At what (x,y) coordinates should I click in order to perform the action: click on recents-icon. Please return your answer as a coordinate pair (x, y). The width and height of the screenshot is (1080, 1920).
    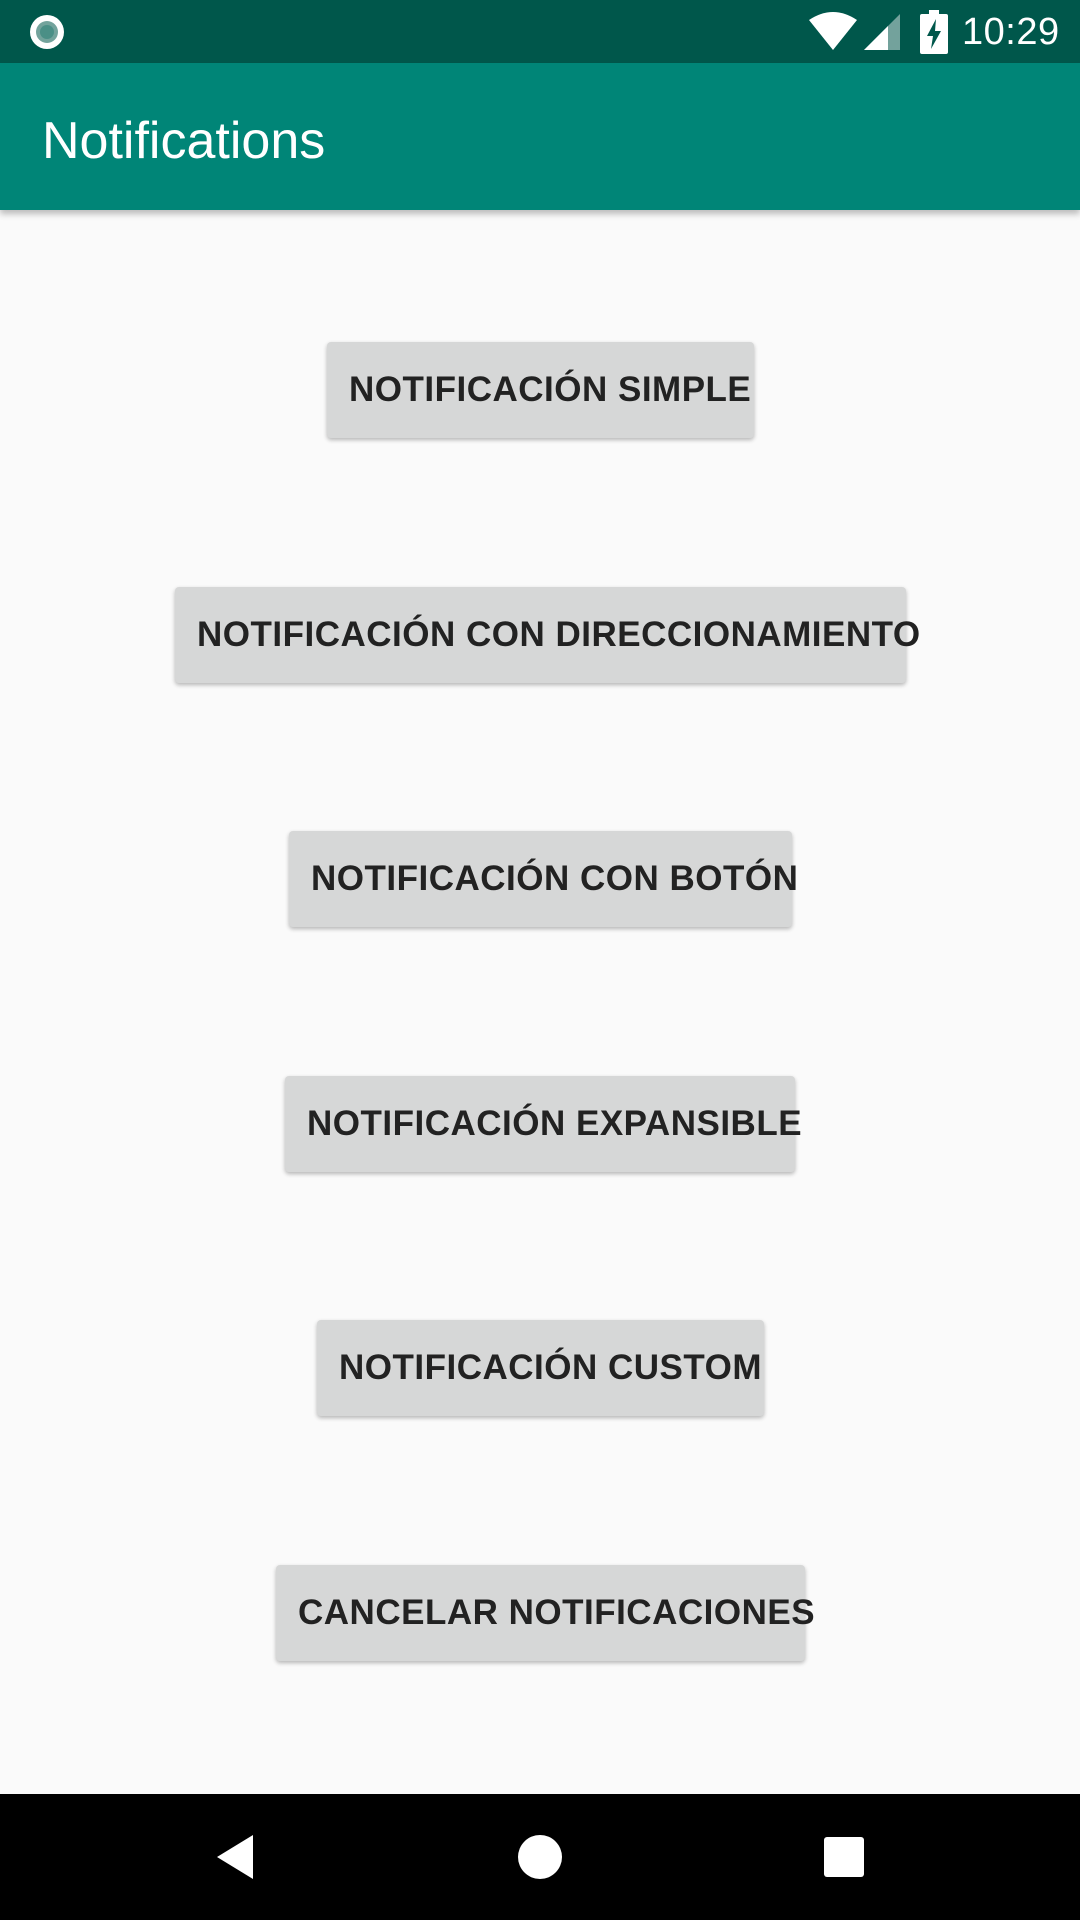
    Looking at the image, I should click on (844, 1857).